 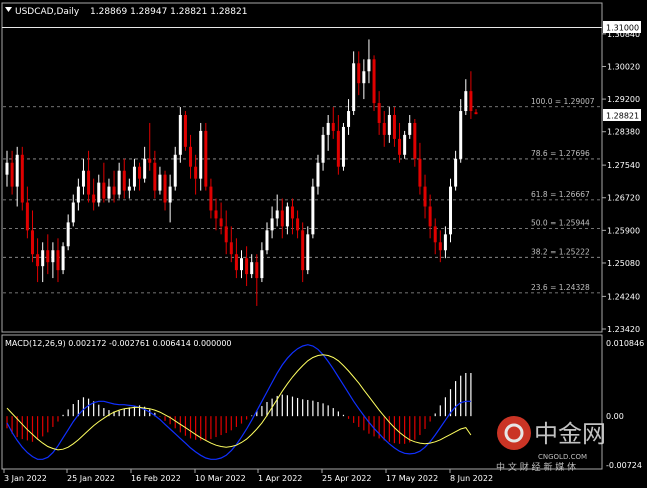 I want to click on fib-level-label: 61.8 = 1.26667, so click(x=560, y=194).